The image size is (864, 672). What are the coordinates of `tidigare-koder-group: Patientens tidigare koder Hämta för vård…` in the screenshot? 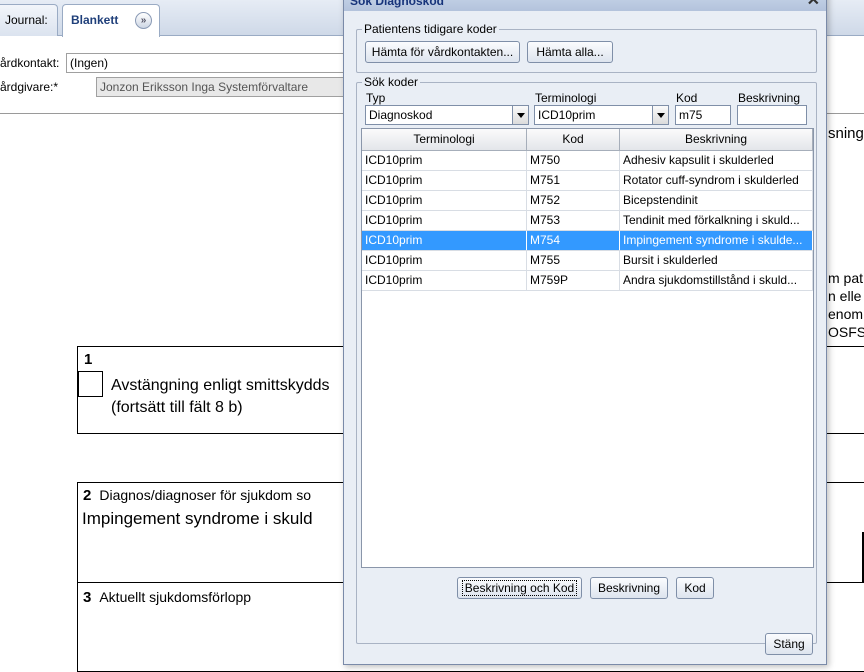 It's located at (586, 47).